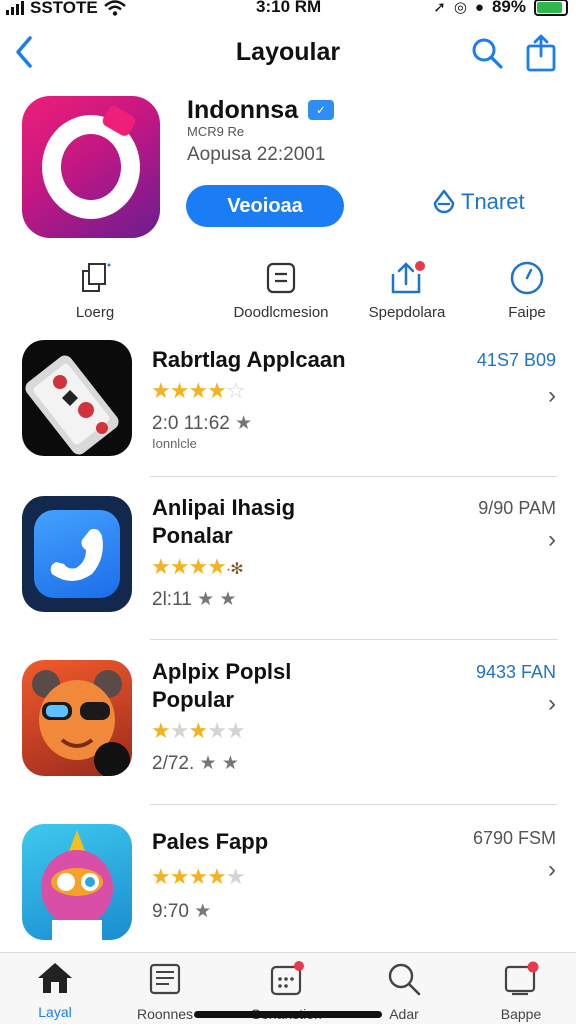  I want to click on verified-badge-icon: ✓, so click(321, 110).